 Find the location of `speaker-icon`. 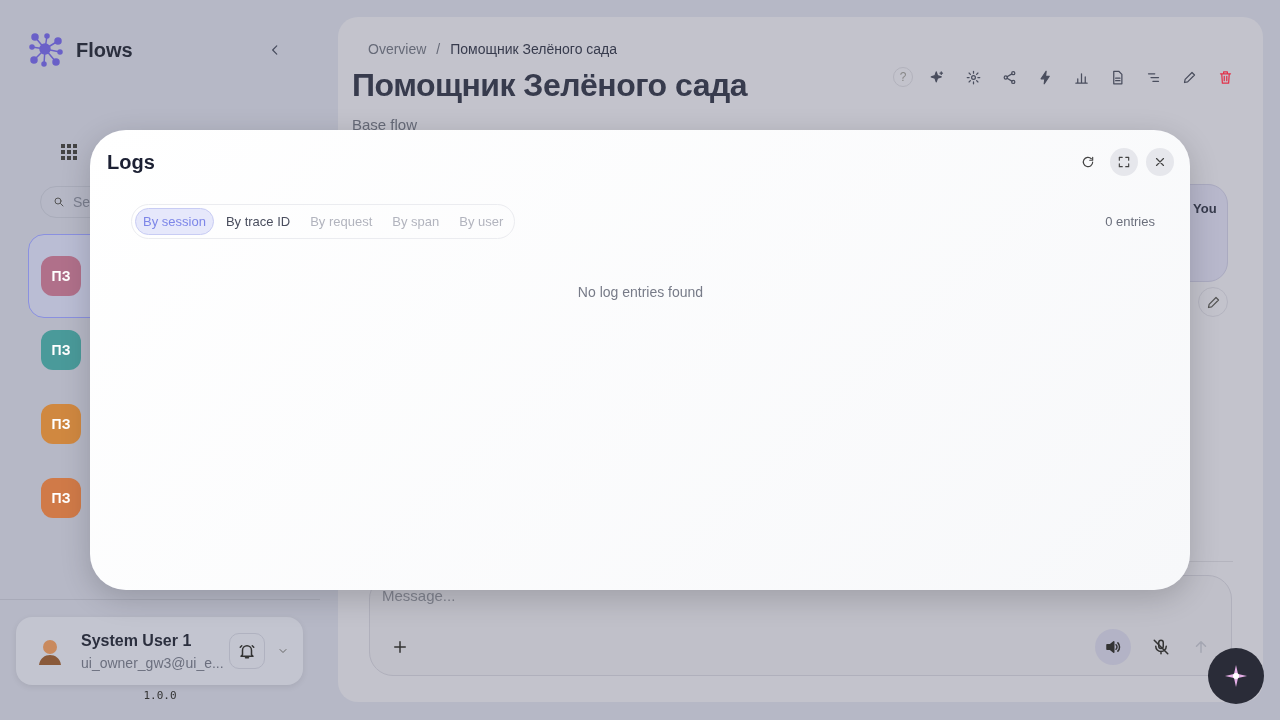

speaker-icon is located at coordinates (1113, 647).